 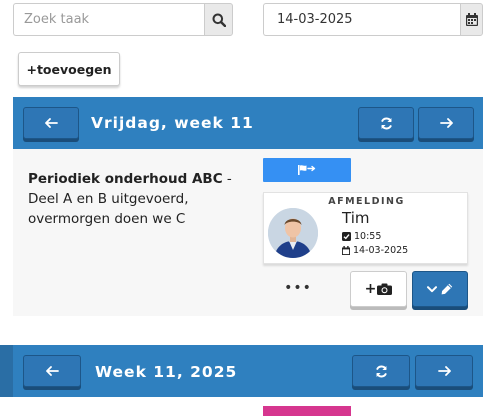 What do you see at coordinates (6, 371) in the screenshot?
I see `week-header-edge` at bounding box center [6, 371].